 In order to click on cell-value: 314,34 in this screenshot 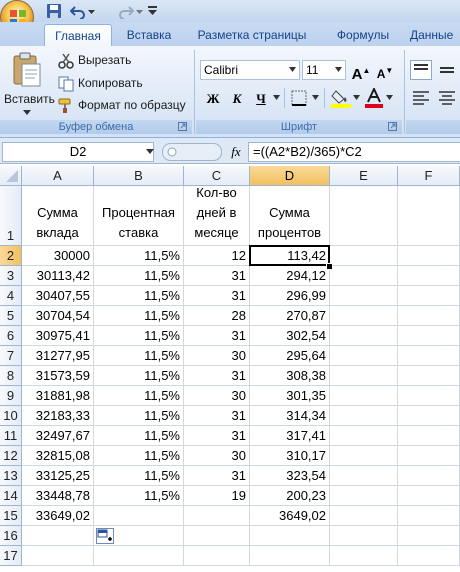, I will do `click(290, 416)`.